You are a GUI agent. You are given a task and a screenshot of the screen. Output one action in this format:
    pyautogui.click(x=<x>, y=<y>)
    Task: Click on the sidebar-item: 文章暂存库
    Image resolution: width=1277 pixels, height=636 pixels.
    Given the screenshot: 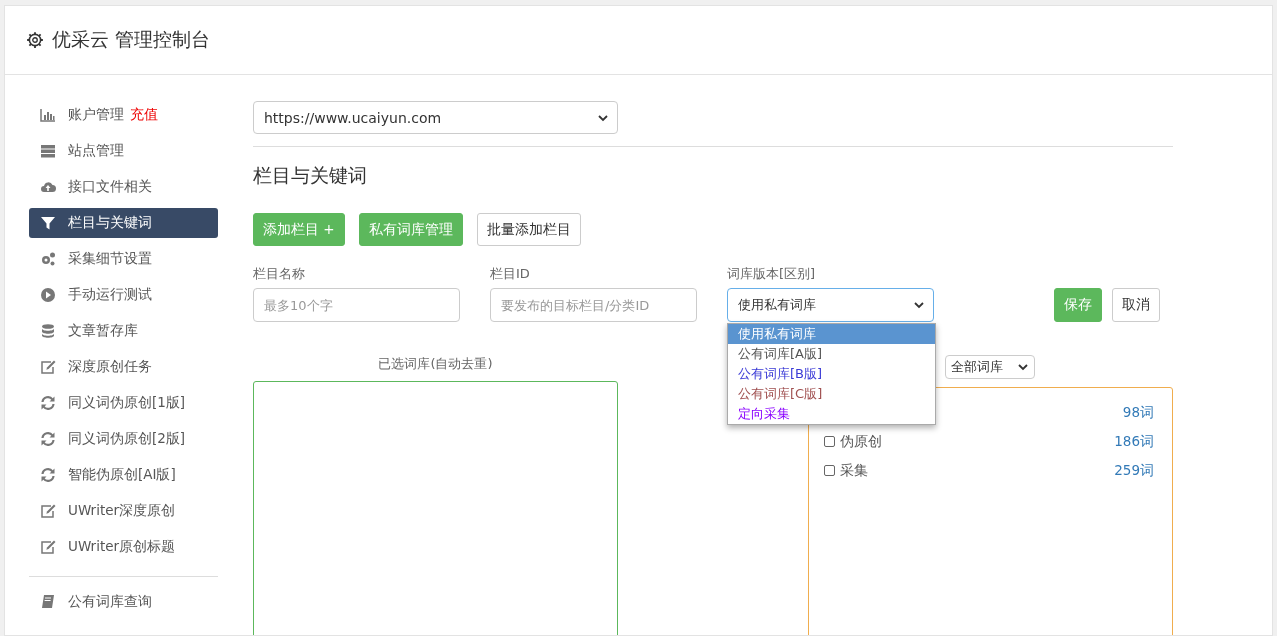 What is the action you would take?
    pyautogui.click(x=123, y=331)
    